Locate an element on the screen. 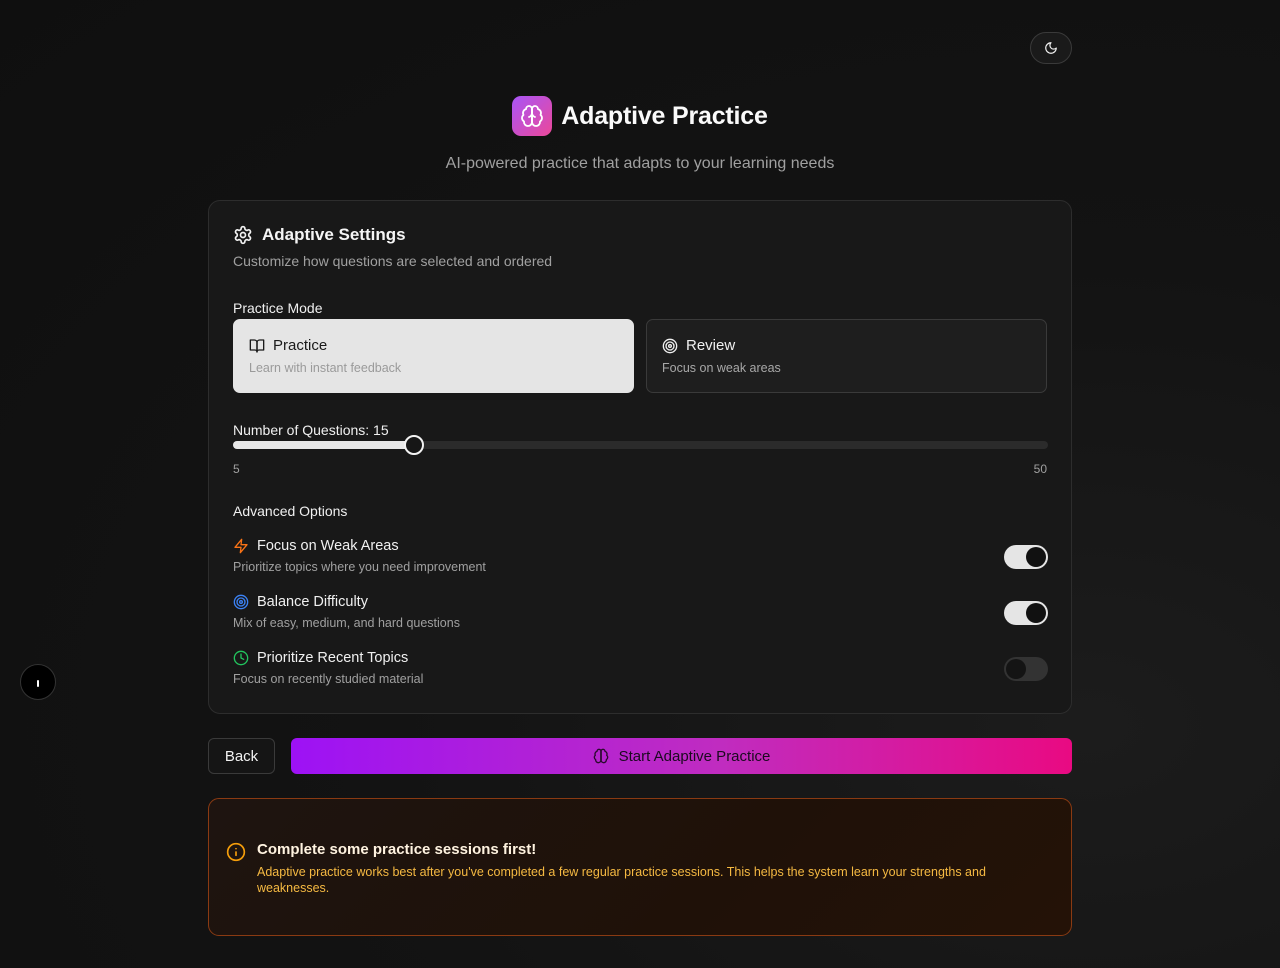 Image resolution: width=1280 pixels, height=968 pixels. indicator-icon is located at coordinates (38, 683).